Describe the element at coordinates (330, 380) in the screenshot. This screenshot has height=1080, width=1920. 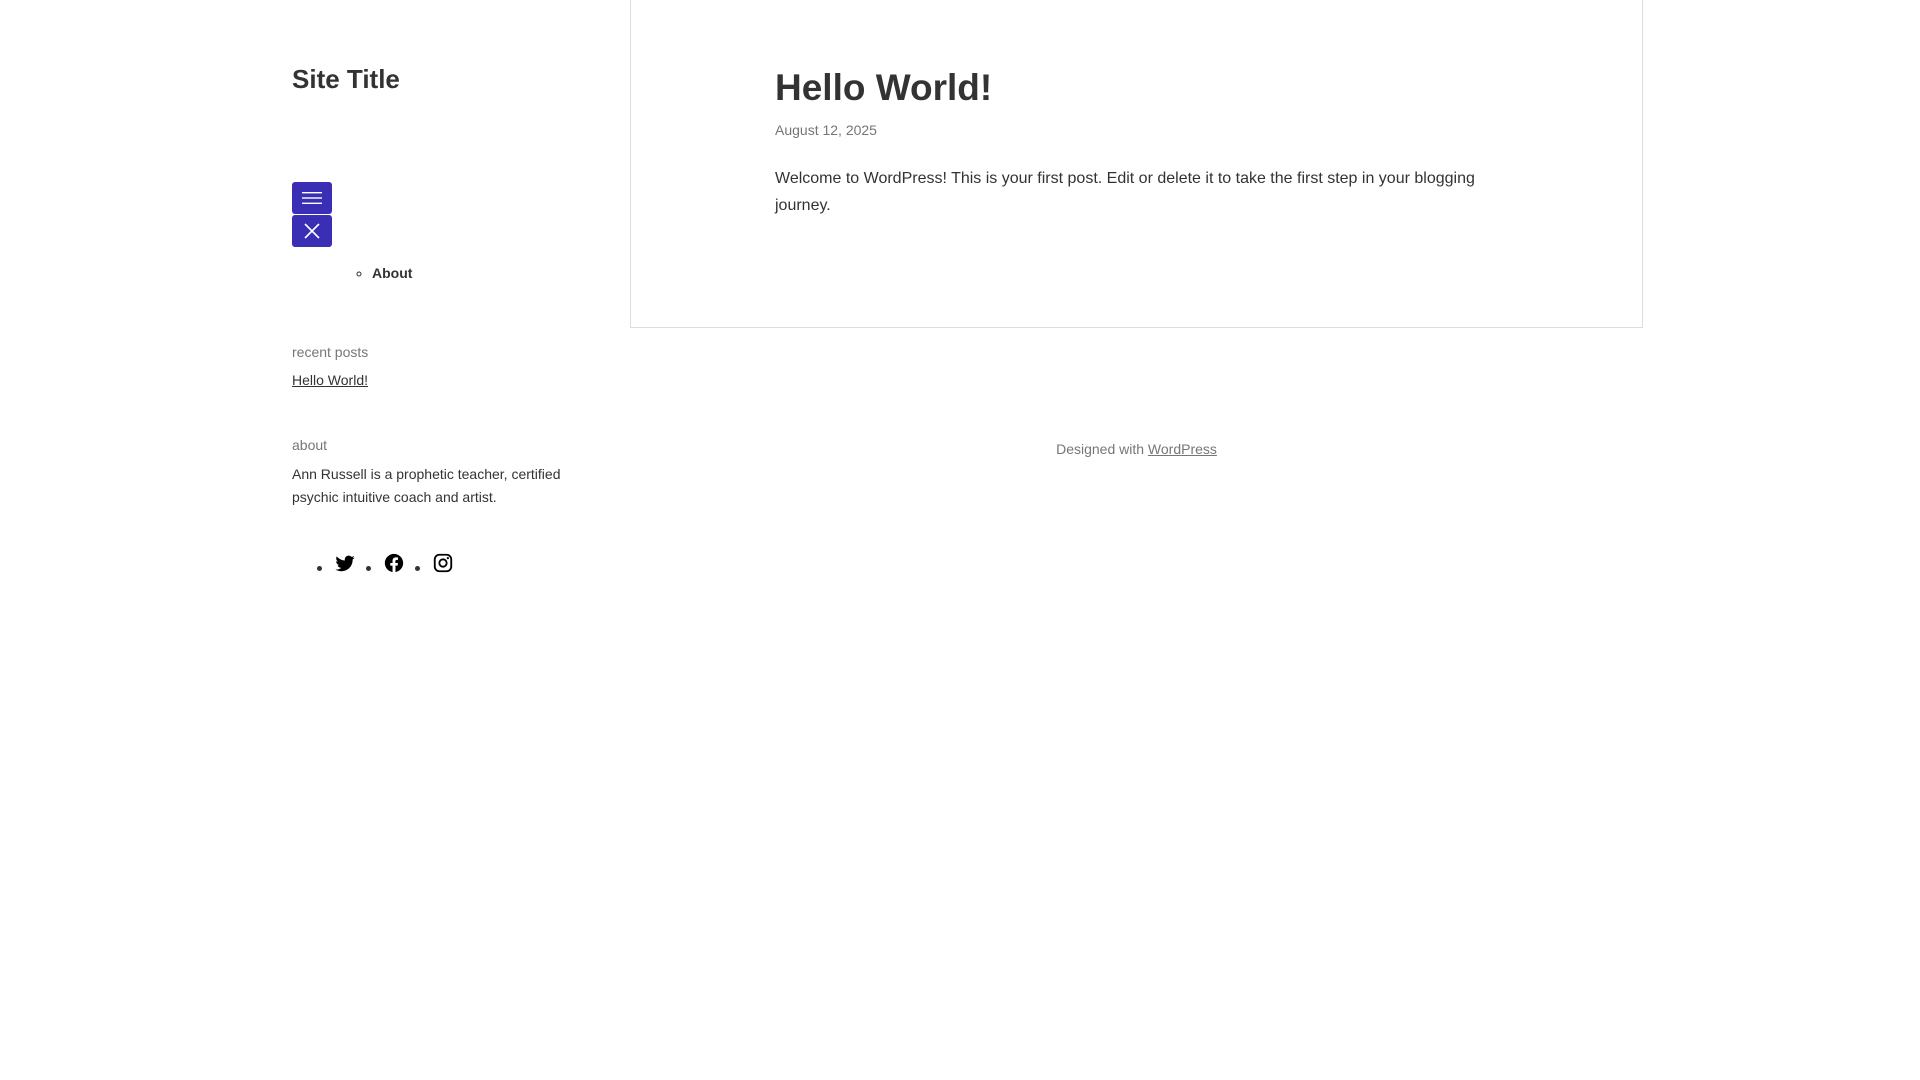
I see `recent-post-link: Hello World!` at that location.